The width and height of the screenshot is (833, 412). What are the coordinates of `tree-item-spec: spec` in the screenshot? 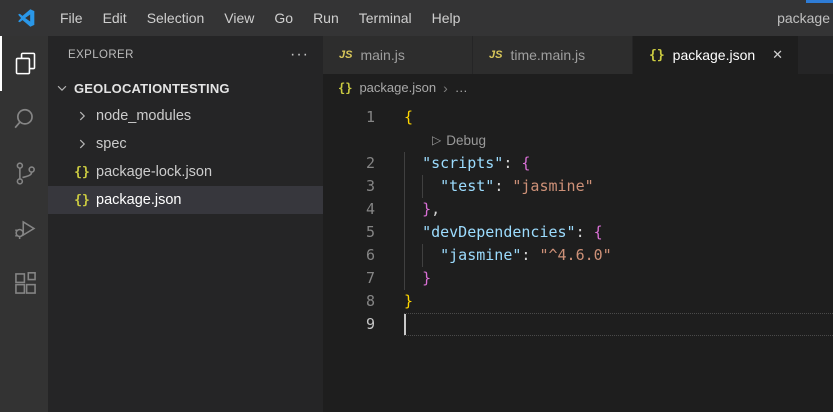 It's located at (185, 144).